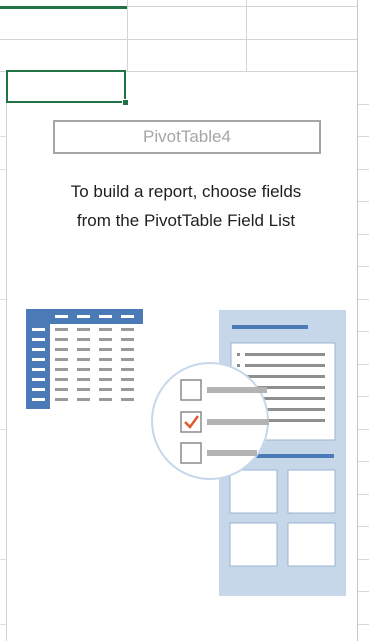 This screenshot has width=369, height=641. Describe the element at coordinates (66, 86) in the screenshot. I see `active-cell` at that location.